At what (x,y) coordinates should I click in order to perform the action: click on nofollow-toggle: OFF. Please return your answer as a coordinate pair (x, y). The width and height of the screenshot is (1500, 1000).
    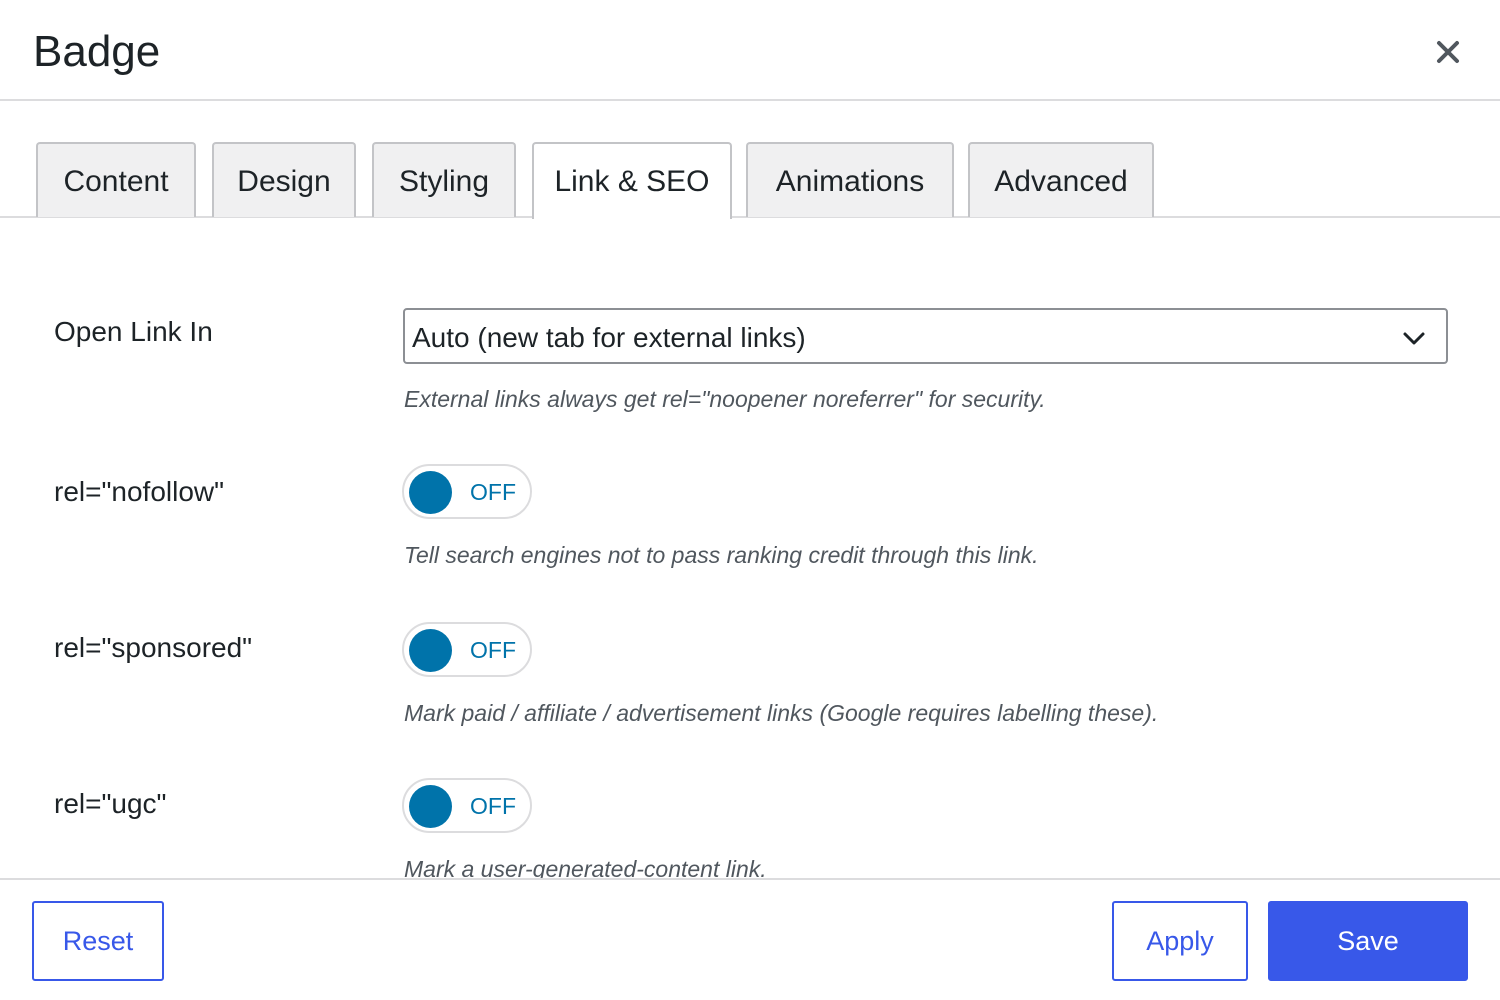
    Looking at the image, I should click on (467, 491).